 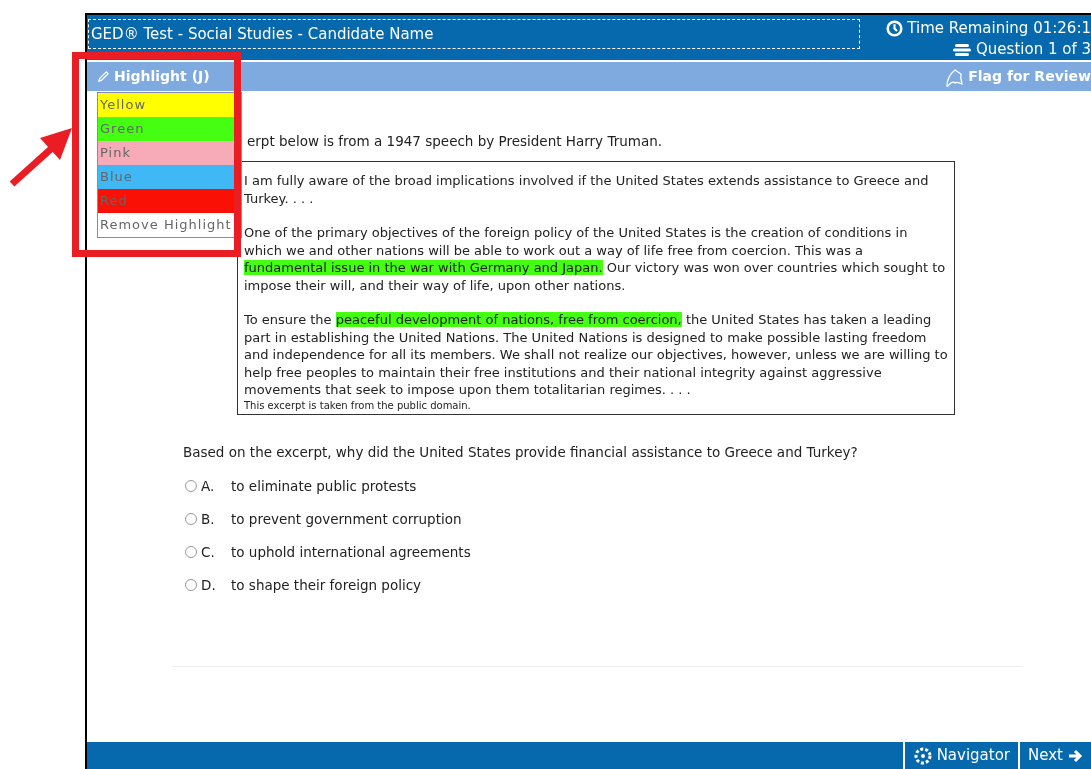 What do you see at coordinates (596, 355) in the screenshot?
I see `passage-paragraph: To ensure the peaceful development of nations, free from coercion, the United States has taken a leading part in establishing the United Nations. The United Nations is designed to make possible lasting freedom and independence for all its members. We shall not realize our objectives, however, unless we are willing to help free peoples to maintain their free institutions and their national integrity against aggressive movements that seek to impose upon them totalitarian regimes. . . .` at bounding box center [596, 355].